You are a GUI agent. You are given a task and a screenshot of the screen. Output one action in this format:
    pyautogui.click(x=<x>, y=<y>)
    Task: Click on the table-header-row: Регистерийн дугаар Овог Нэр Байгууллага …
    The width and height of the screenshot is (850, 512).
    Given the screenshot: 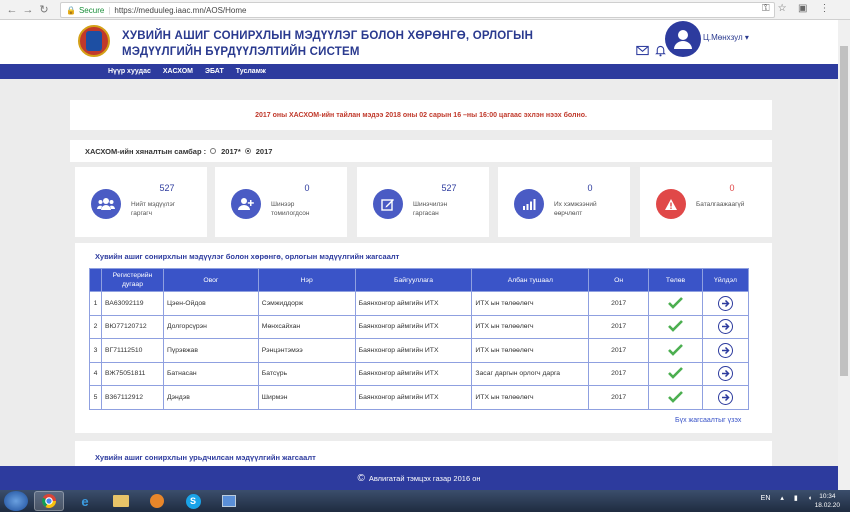 What is the action you would take?
    pyautogui.click(x=419, y=280)
    